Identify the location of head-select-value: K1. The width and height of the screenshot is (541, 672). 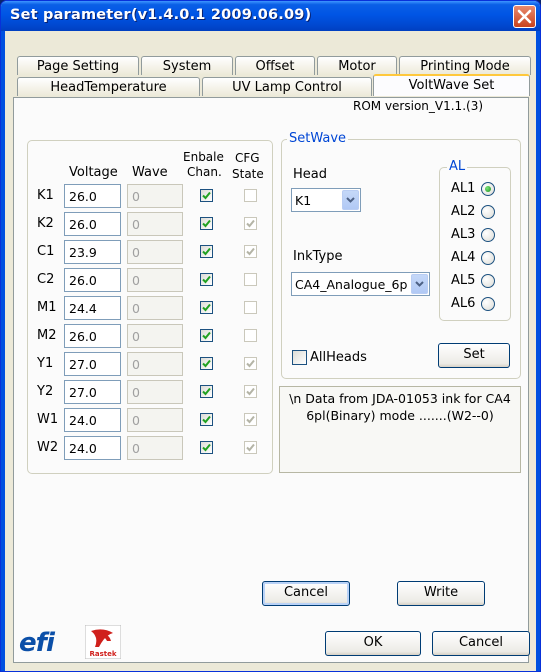
(303, 200).